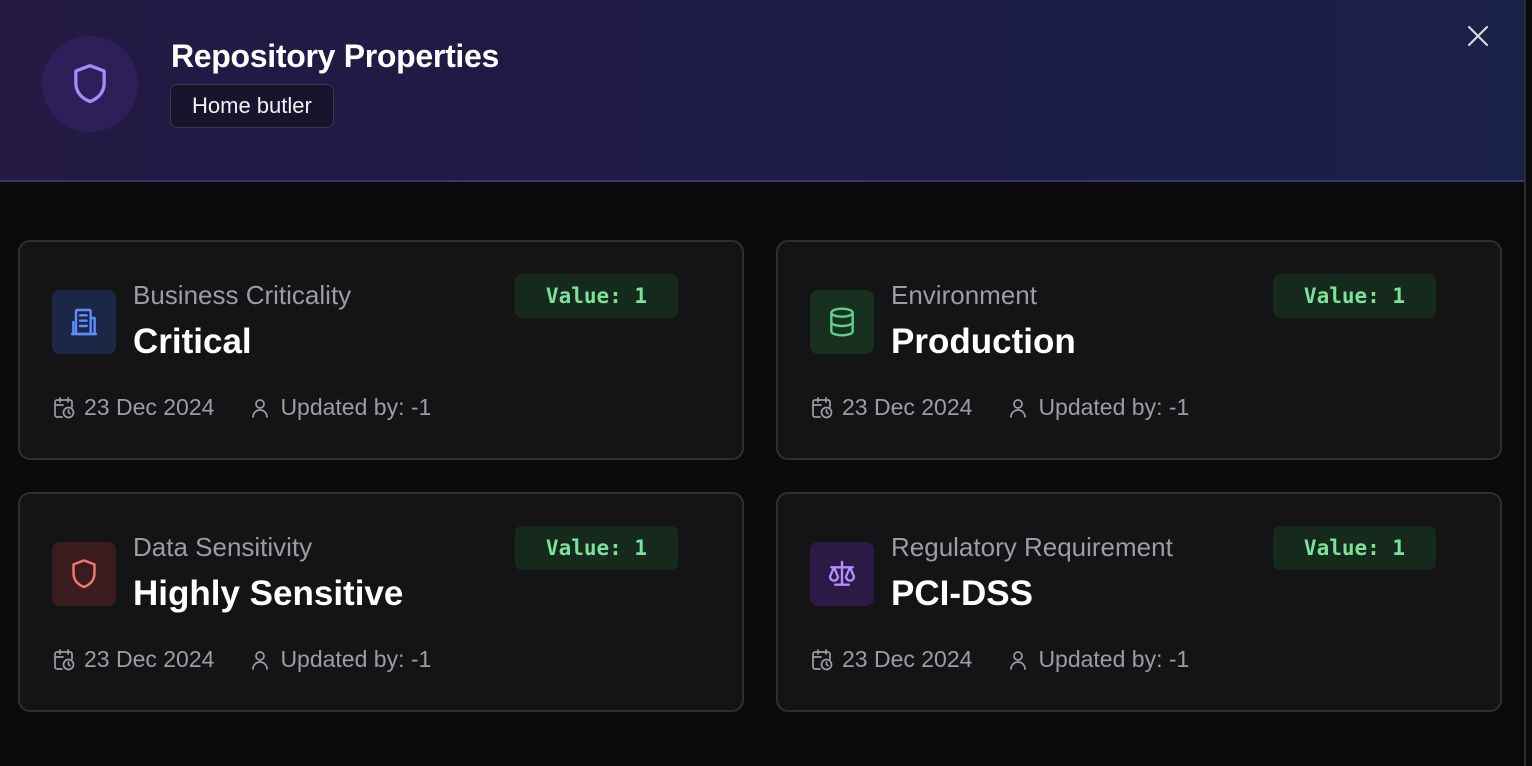 This screenshot has height=766, width=1532. Describe the element at coordinates (335, 56) in the screenshot. I see `modal-title: Repository Properties` at that location.